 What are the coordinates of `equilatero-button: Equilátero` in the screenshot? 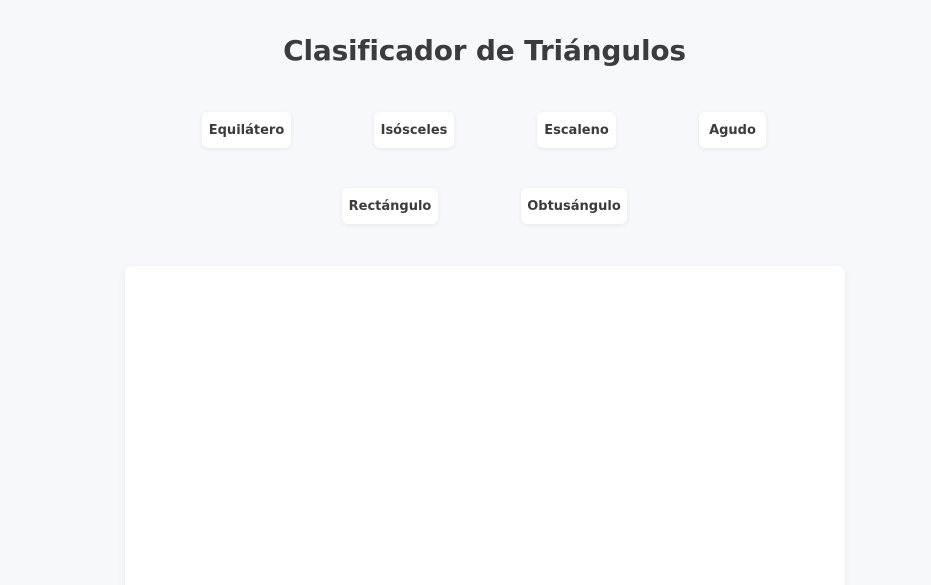 It's located at (246, 130).